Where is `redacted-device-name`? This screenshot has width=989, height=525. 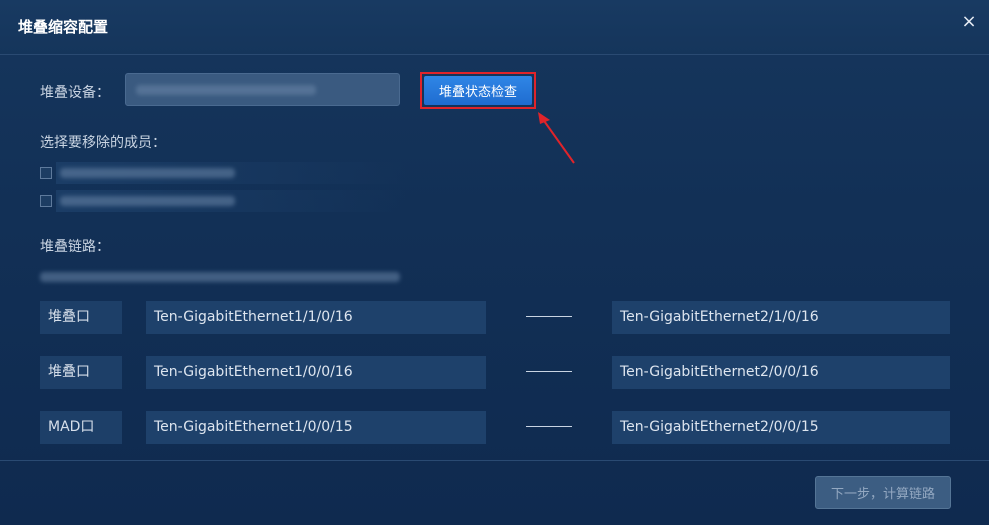 redacted-device-name is located at coordinates (226, 90).